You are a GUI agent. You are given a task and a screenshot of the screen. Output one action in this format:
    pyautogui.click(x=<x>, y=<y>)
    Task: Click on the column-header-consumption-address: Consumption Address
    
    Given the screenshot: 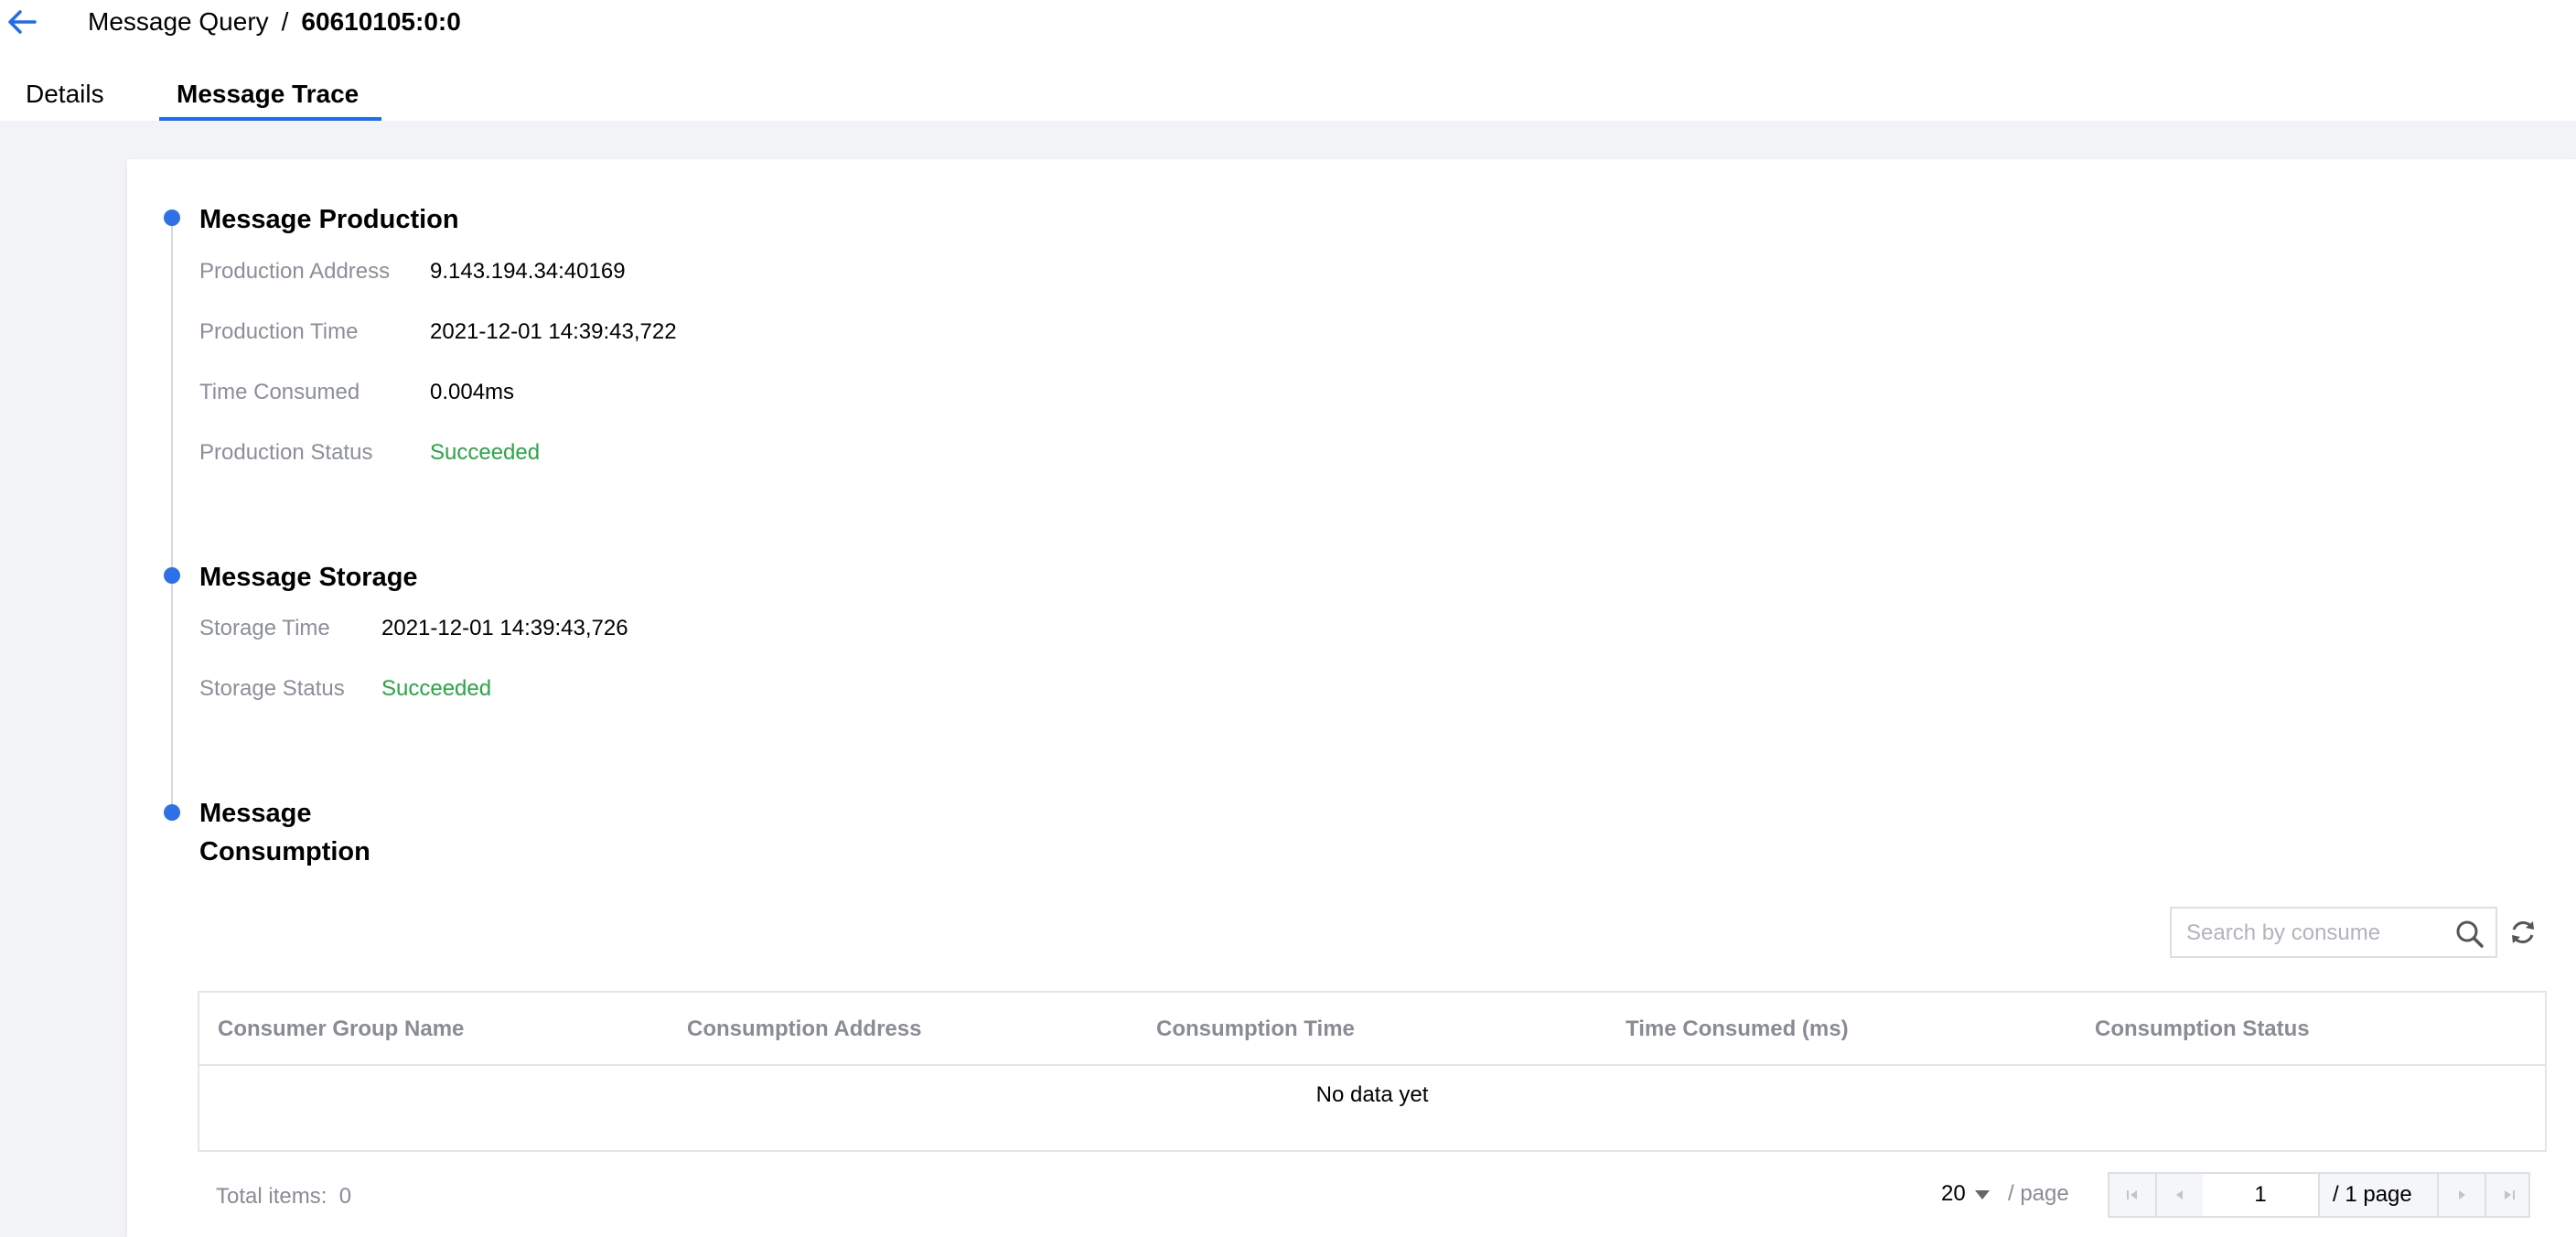 What is the action you would take?
    pyautogui.click(x=805, y=1028)
    